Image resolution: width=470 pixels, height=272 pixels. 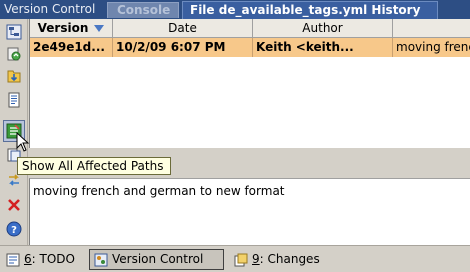 I want to click on refresh-button, so click(x=14, y=54).